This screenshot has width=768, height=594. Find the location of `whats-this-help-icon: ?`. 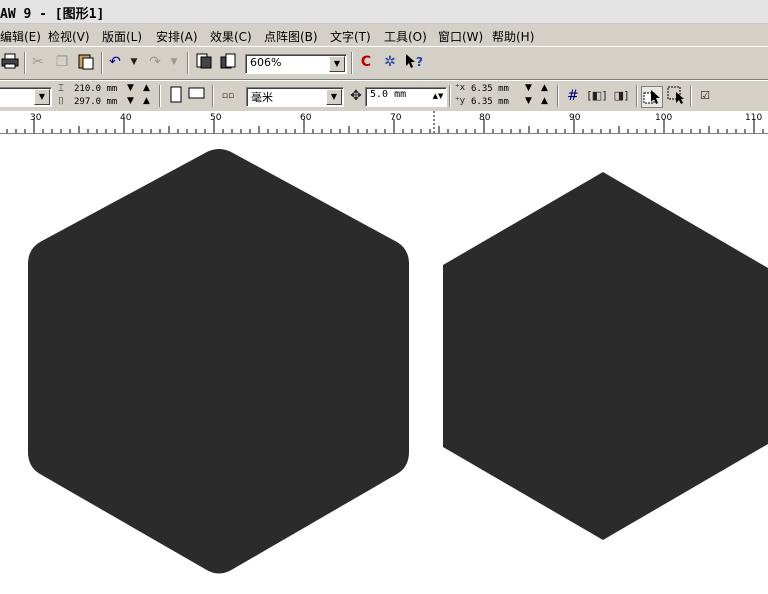

whats-this-help-icon: ? is located at coordinates (414, 62).